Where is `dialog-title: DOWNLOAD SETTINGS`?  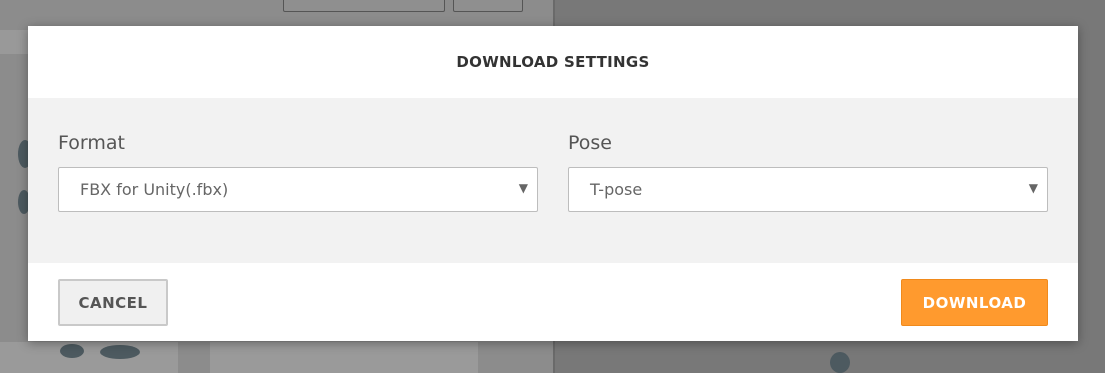 dialog-title: DOWNLOAD SETTINGS is located at coordinates (553, 62).